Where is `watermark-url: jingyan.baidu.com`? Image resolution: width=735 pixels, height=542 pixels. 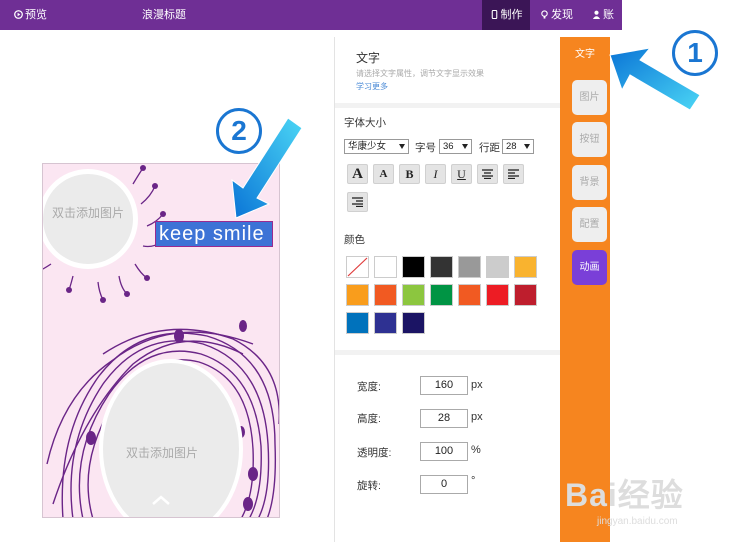 watermark-url: jingyan.baidu.com is located at coordinates (637, 521).